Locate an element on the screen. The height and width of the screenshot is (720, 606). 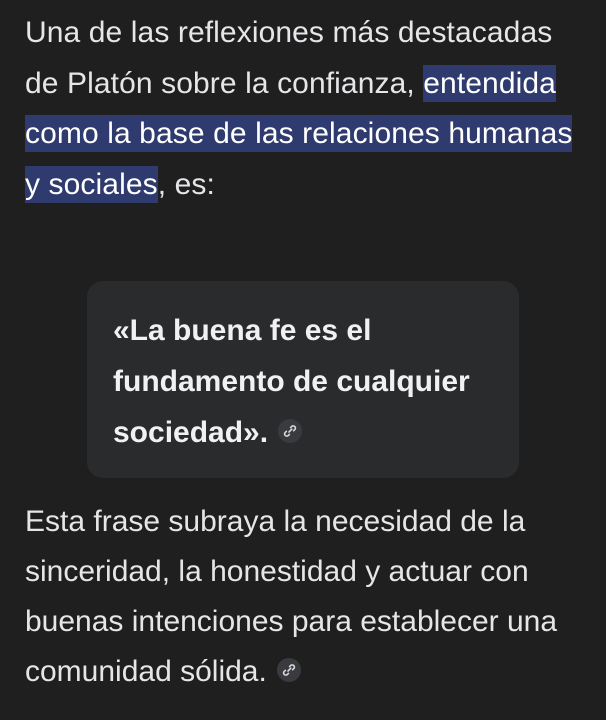
source-link-button is located at coordinates (290, 431).